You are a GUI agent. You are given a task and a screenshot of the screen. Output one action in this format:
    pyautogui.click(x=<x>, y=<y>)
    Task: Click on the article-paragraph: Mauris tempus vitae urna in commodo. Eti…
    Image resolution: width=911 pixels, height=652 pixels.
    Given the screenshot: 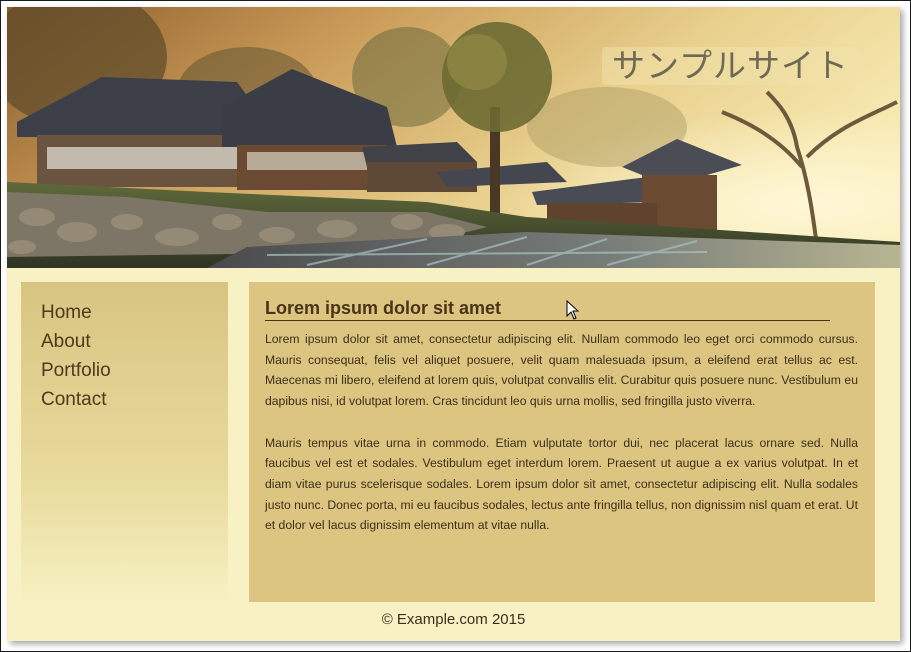 What is the action you would take?
    pyautogui.click(x=561, y=484)
    